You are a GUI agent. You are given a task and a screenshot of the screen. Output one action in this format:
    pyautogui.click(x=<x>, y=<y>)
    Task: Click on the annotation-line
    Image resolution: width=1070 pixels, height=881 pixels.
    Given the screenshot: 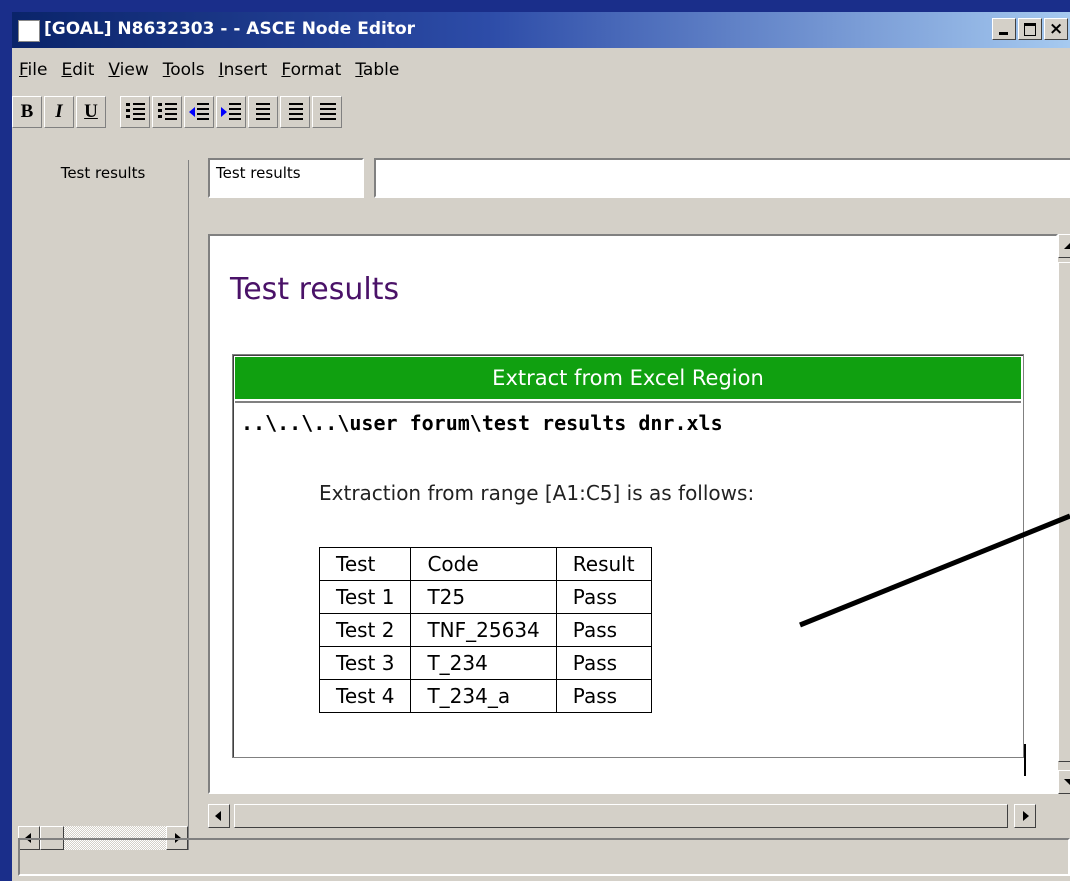 What is the action you would take?
    pyautogui.click(x=934, y=570)
    